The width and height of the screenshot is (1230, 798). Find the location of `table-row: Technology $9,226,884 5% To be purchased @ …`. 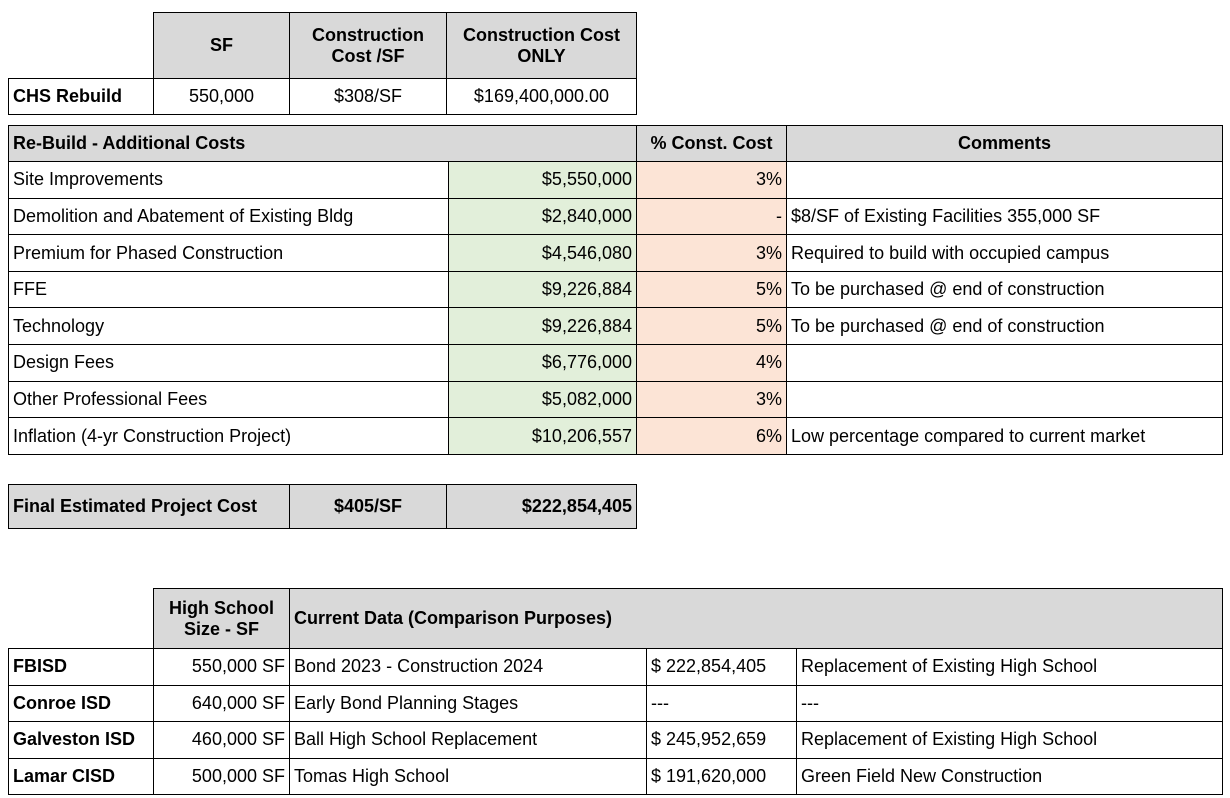

table-row: Technology $9,226,884 5% To be purchased @ … is located at coordinates (616, 326).